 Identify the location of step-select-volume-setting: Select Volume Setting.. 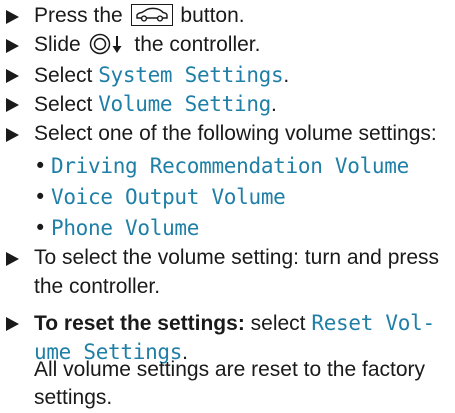
(138, 105).